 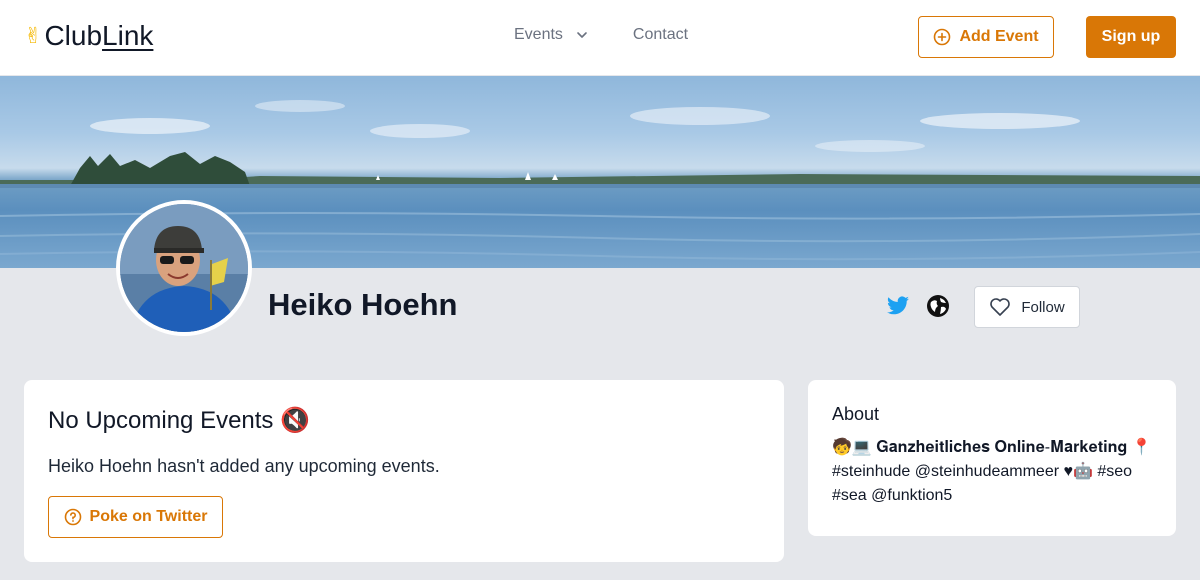 I want to click on add-event-label: Add Event, so click(x=999, y=36).